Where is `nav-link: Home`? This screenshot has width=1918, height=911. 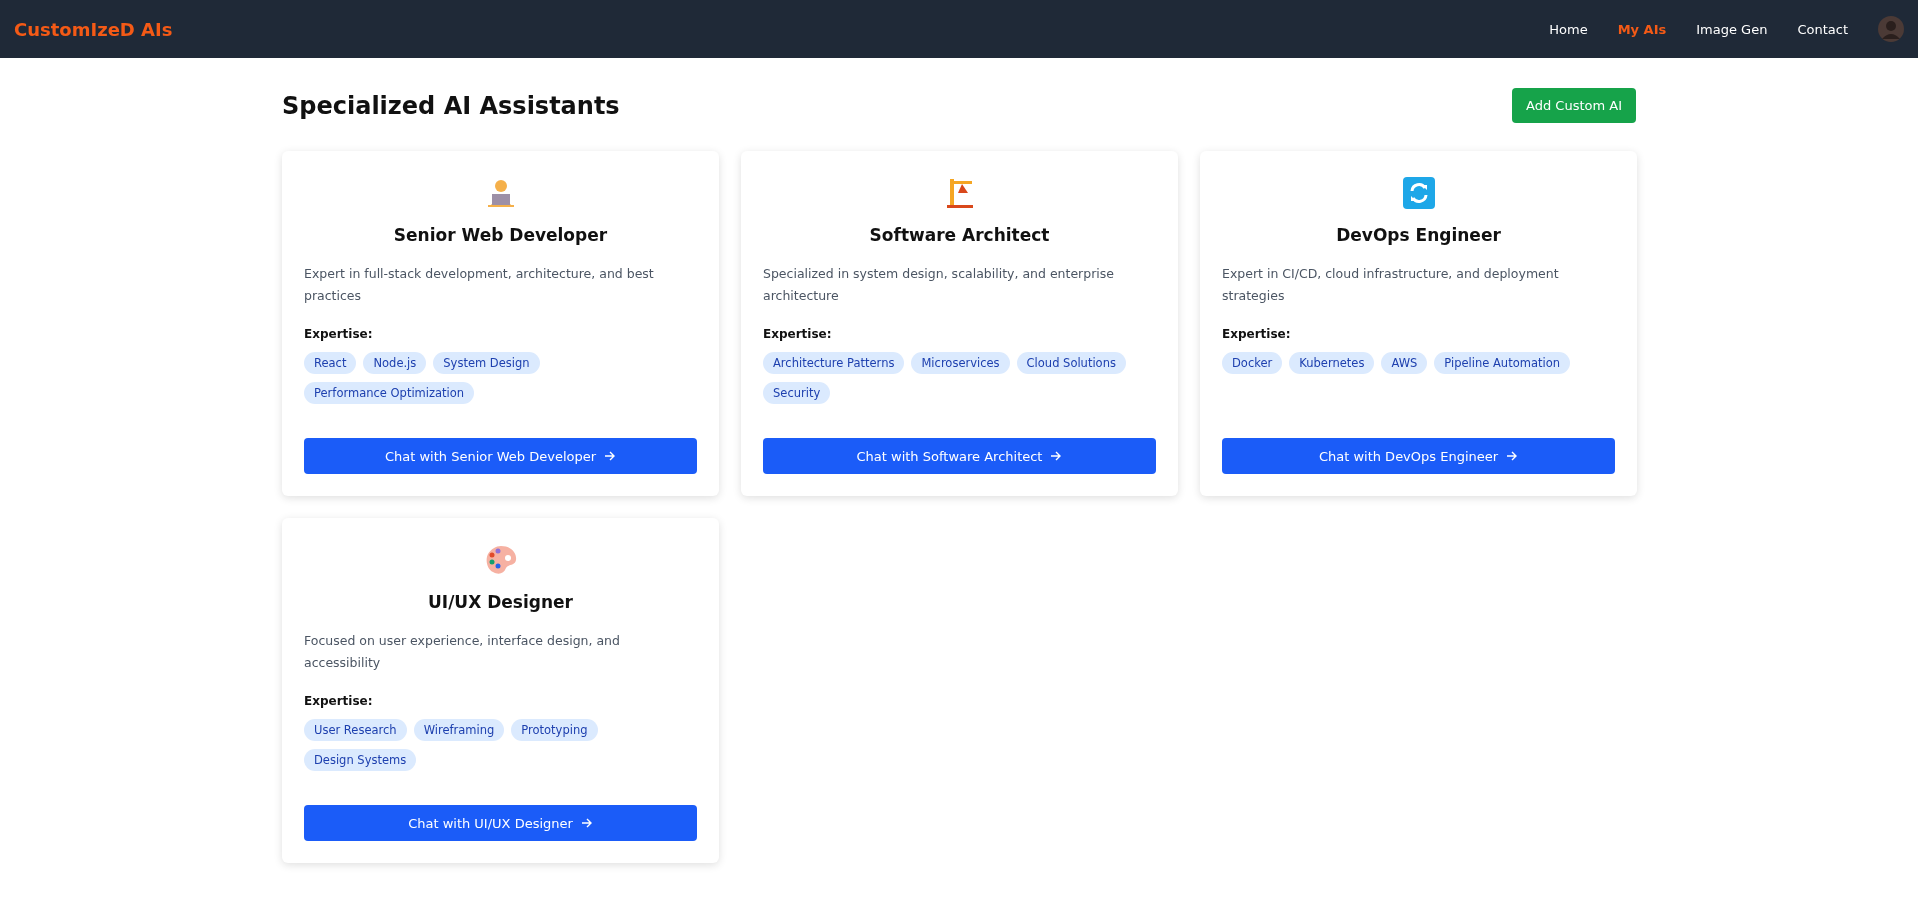 nav-link: Home is located at coordinates (1568, 29).